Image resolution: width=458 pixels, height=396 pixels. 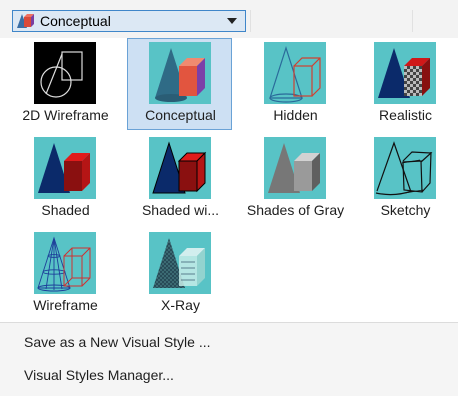 I want to click on style-label: Shaded, so click(x=65, y=210).